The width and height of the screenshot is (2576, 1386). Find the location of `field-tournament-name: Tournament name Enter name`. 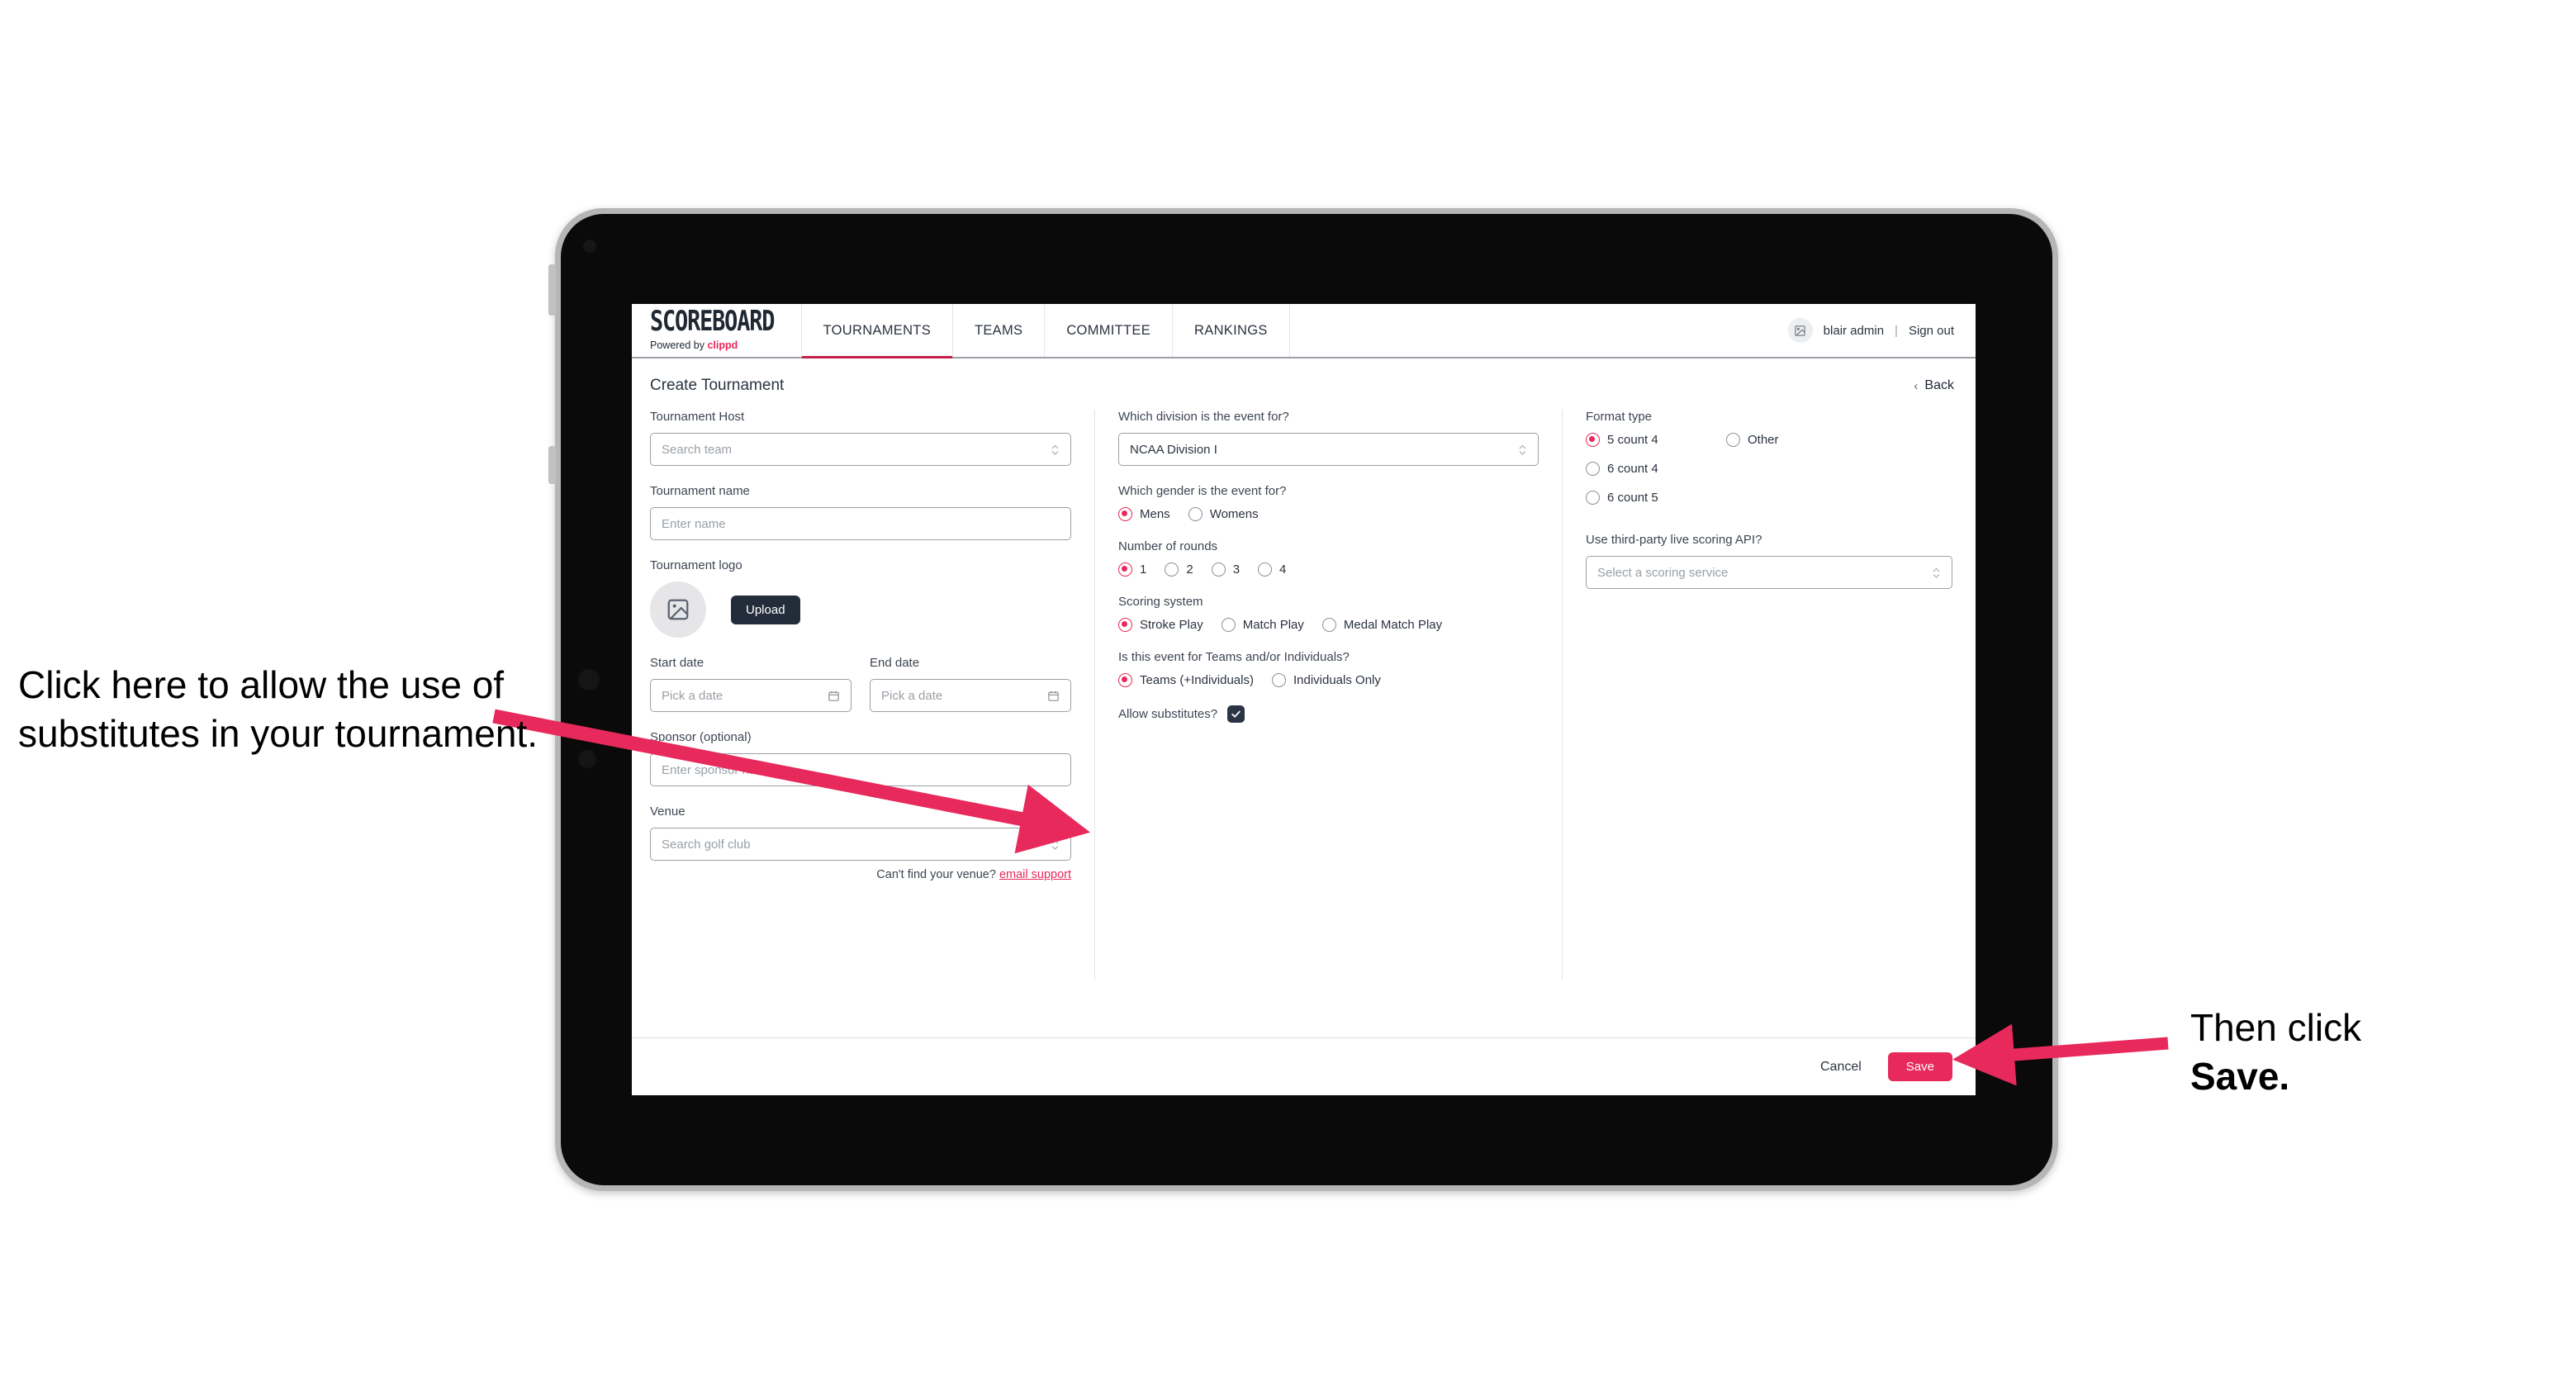

field-tournament-name: Tournament name Enter name is located at coordinates (860, 512).